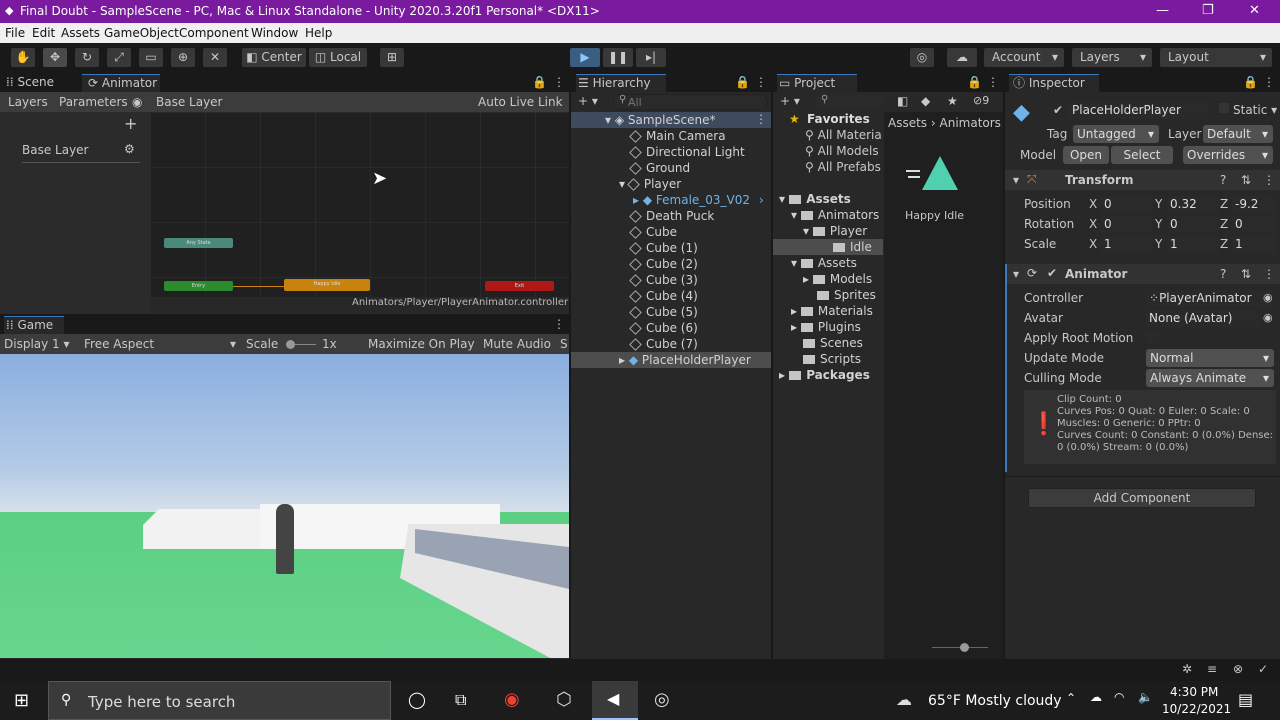 The width and height of the screenshot is (1280, 720). I want to click on scale-tool-icon: ⤢, so click(119, 57).